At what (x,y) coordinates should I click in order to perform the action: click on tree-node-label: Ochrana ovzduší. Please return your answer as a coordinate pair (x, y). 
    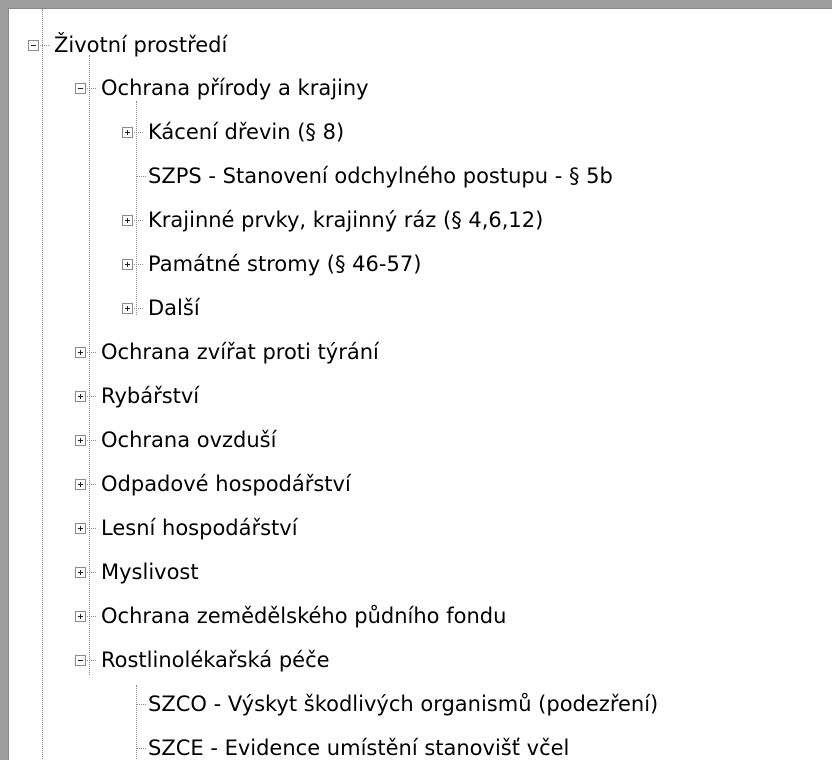
    Looking at the image, I should click on (189, 440).